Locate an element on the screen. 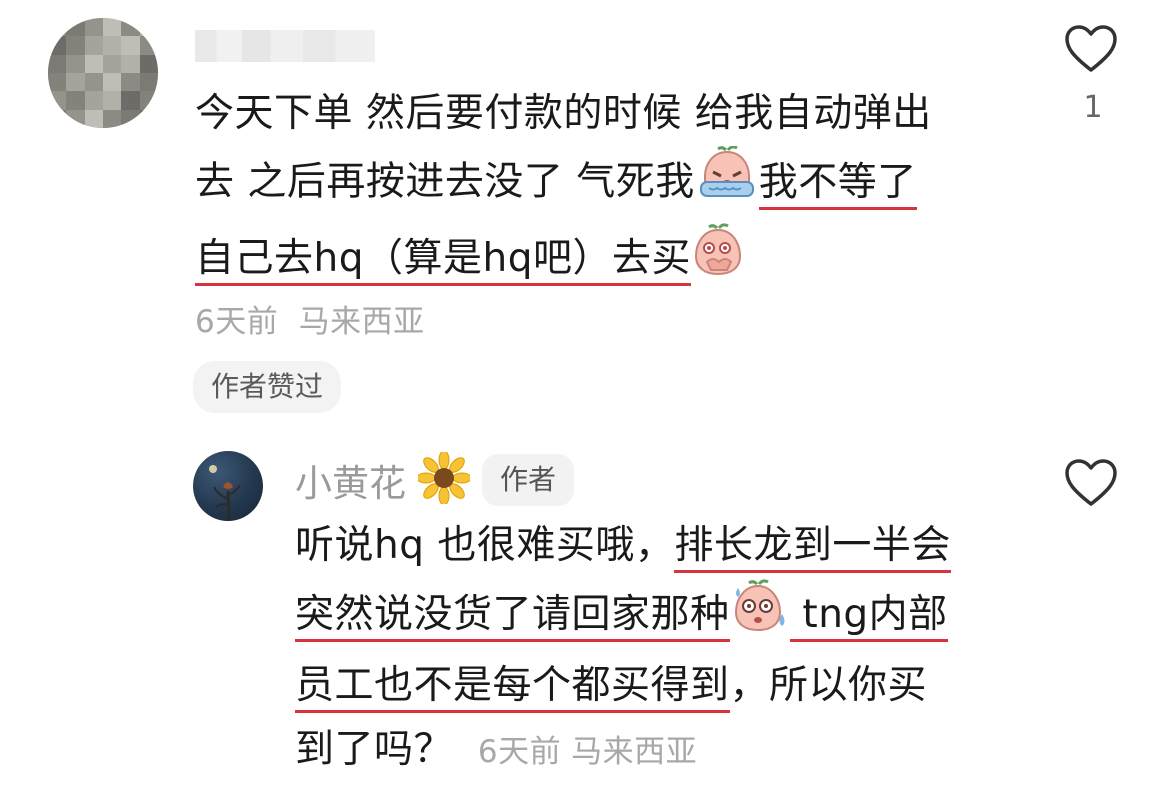 This screenshot has width=1170, height=801. reply-text-segment: 听说hq 也很难买哦， is located at coordinates (485, 545).